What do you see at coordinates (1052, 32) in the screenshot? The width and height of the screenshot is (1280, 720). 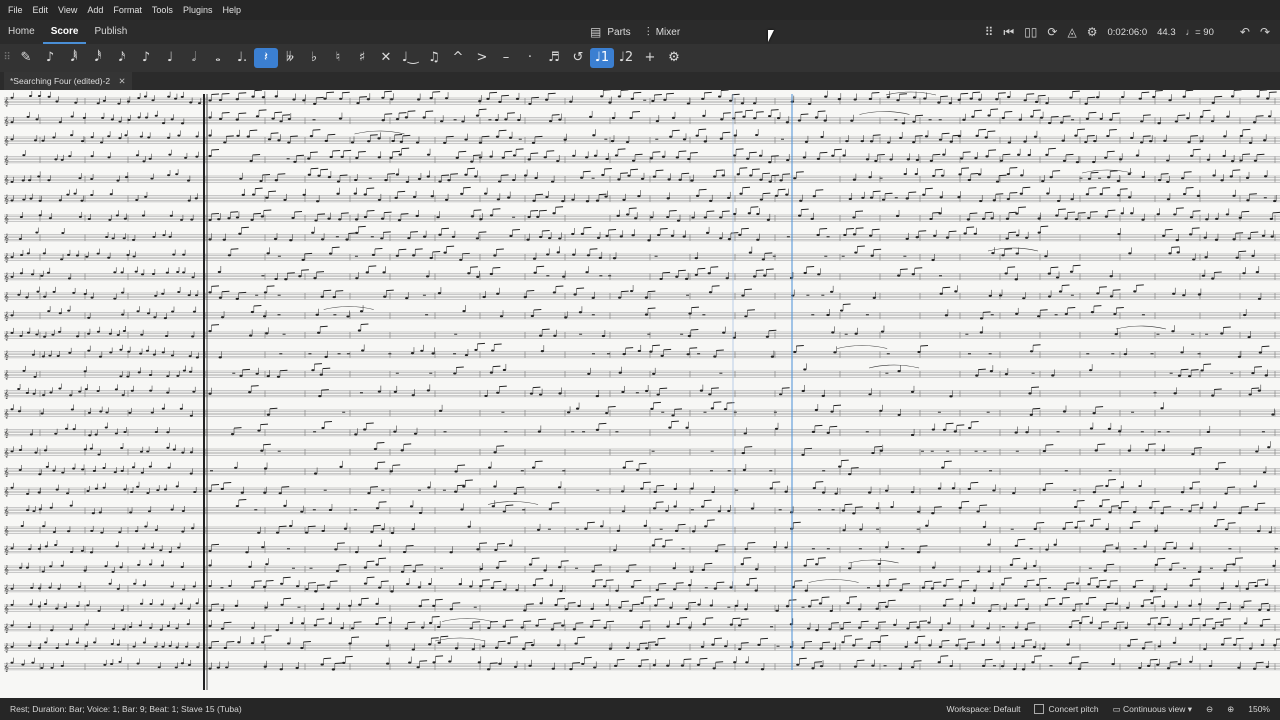 I see `loop-icon: ⟳` at bounding box center [1052, 32].